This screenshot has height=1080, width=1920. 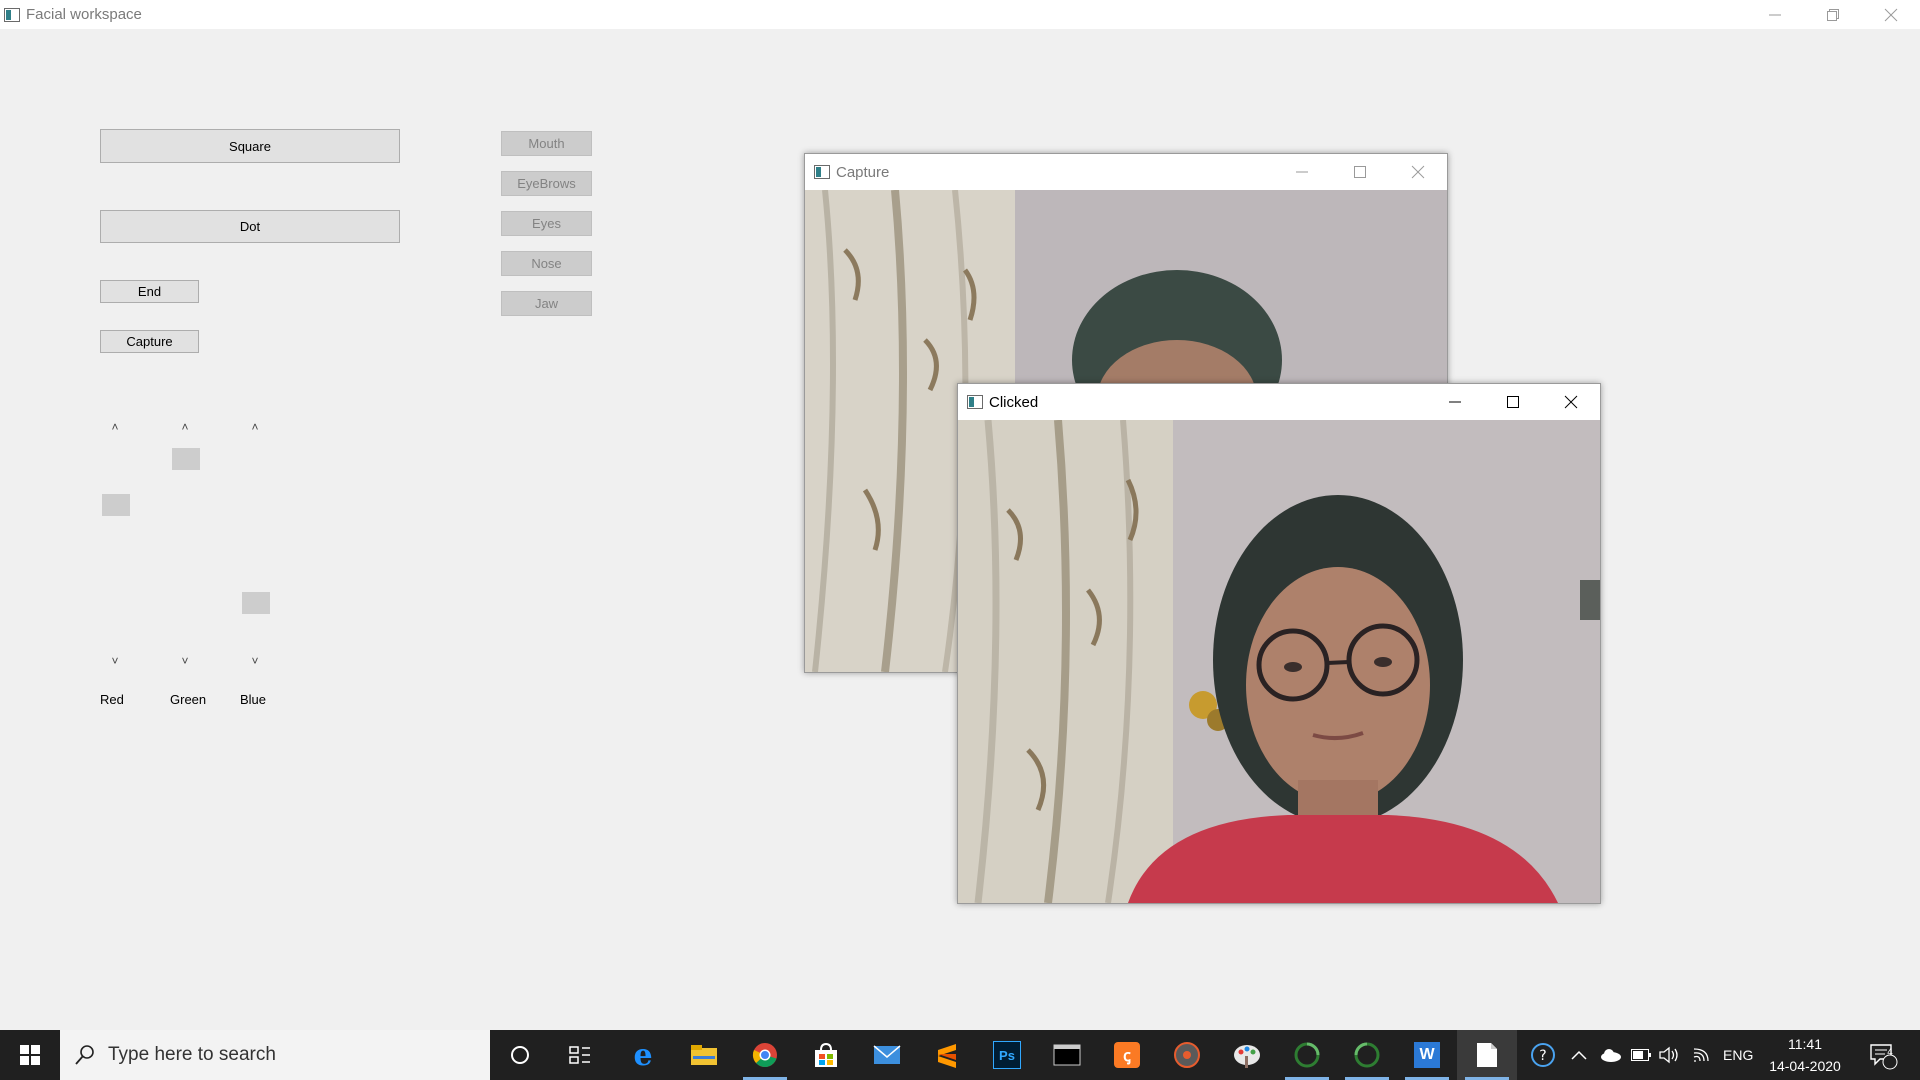 What do you see at coordinates (1890, 1052) in the screenshot?
I see `notification-count: 4` at bounding box center [1890, 1052].